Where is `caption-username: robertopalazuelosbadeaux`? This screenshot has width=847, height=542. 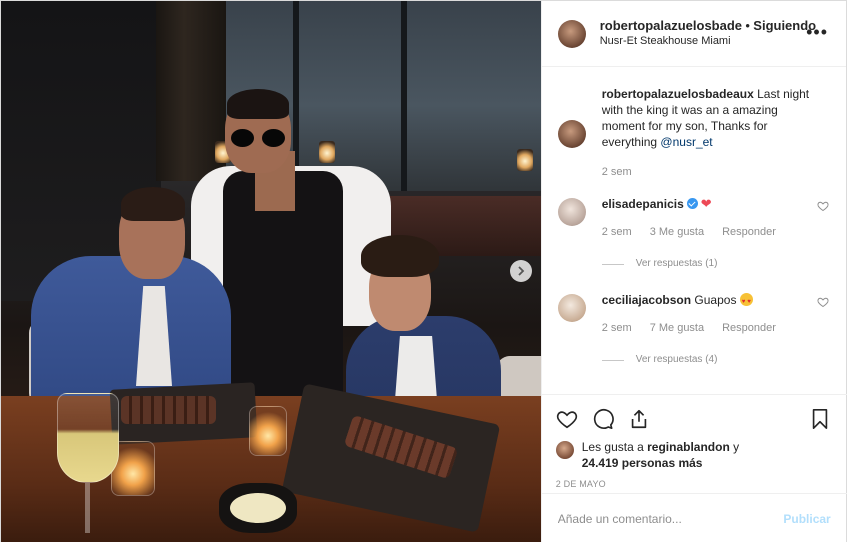 caption-username: robertopalazuelosbadeaux is located at coordinates (678, 94).